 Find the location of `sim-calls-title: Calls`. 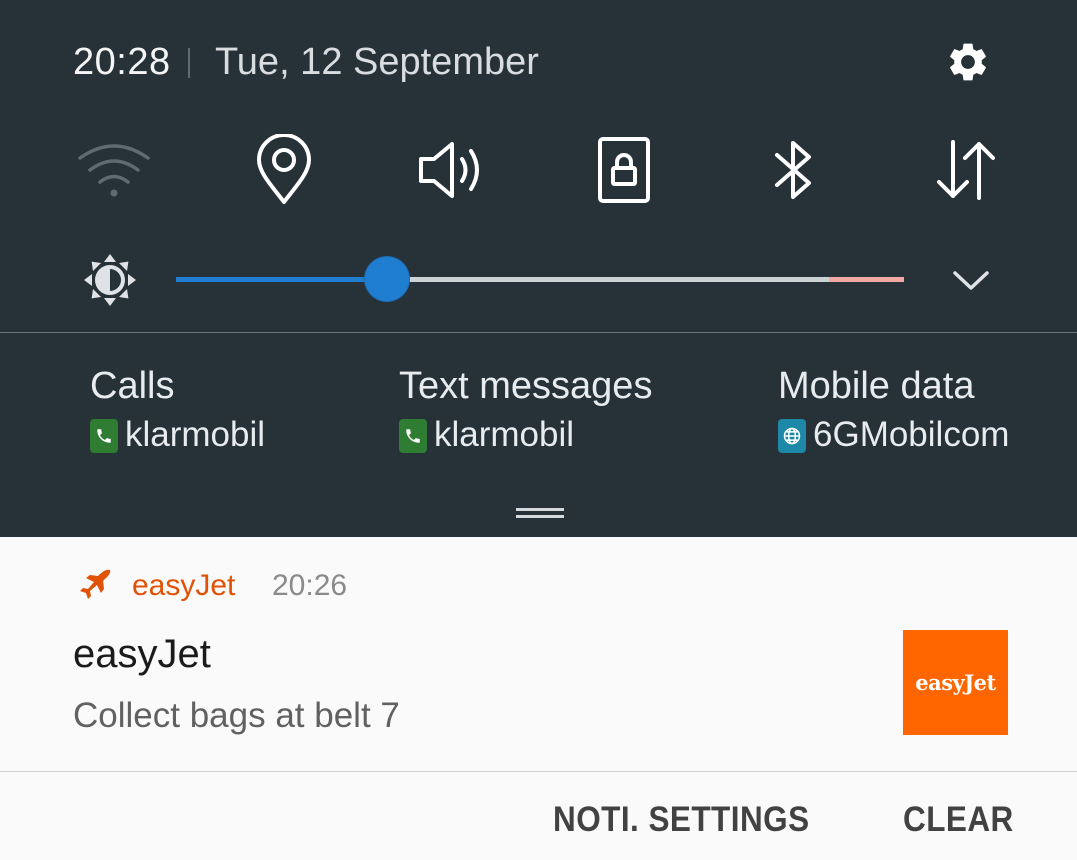

sim-calls-title: Calls is located at coordinates (132, 386).